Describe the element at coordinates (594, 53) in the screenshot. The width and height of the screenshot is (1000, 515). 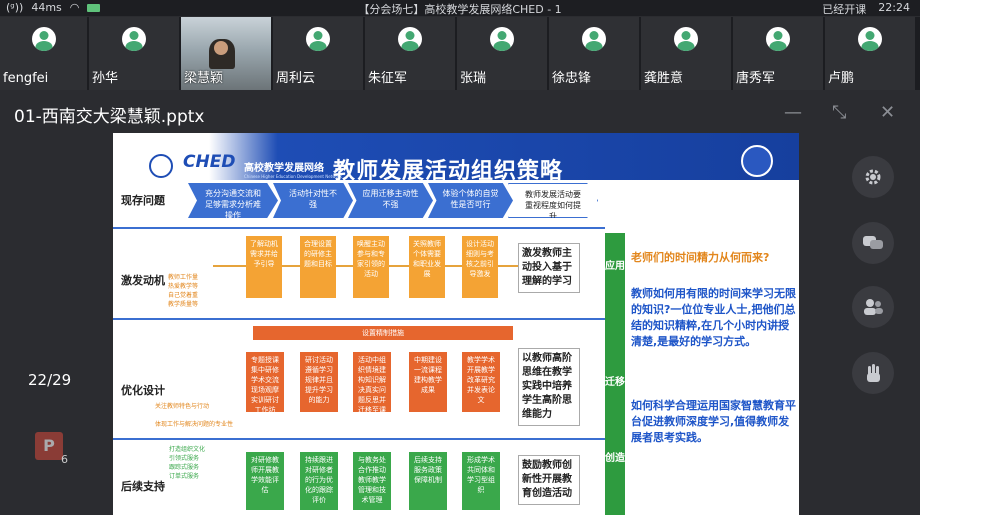
I see `participant-tile: 徐忠锋` at that location.